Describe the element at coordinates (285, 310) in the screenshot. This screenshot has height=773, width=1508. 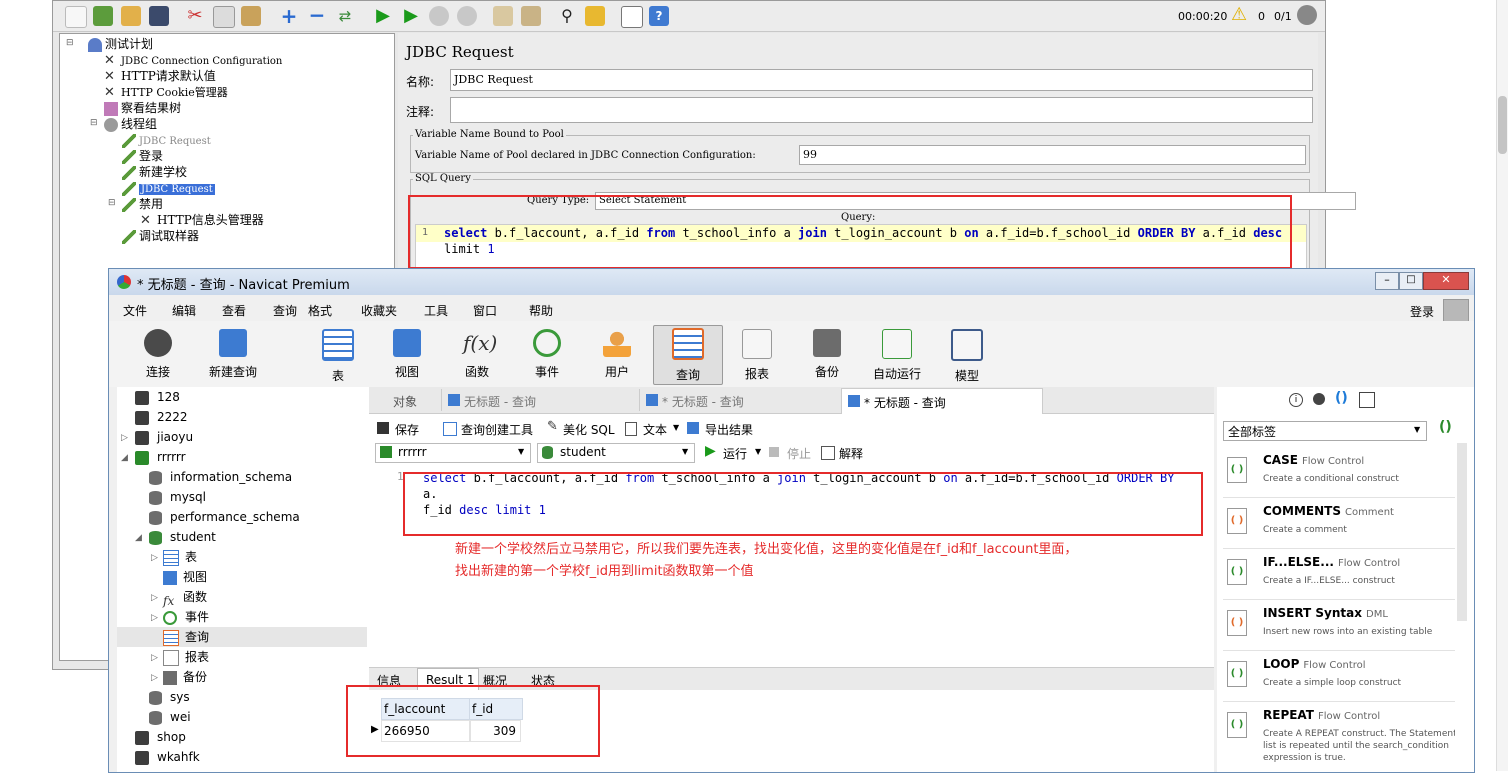
I see `menu-query: 查询` at that location.